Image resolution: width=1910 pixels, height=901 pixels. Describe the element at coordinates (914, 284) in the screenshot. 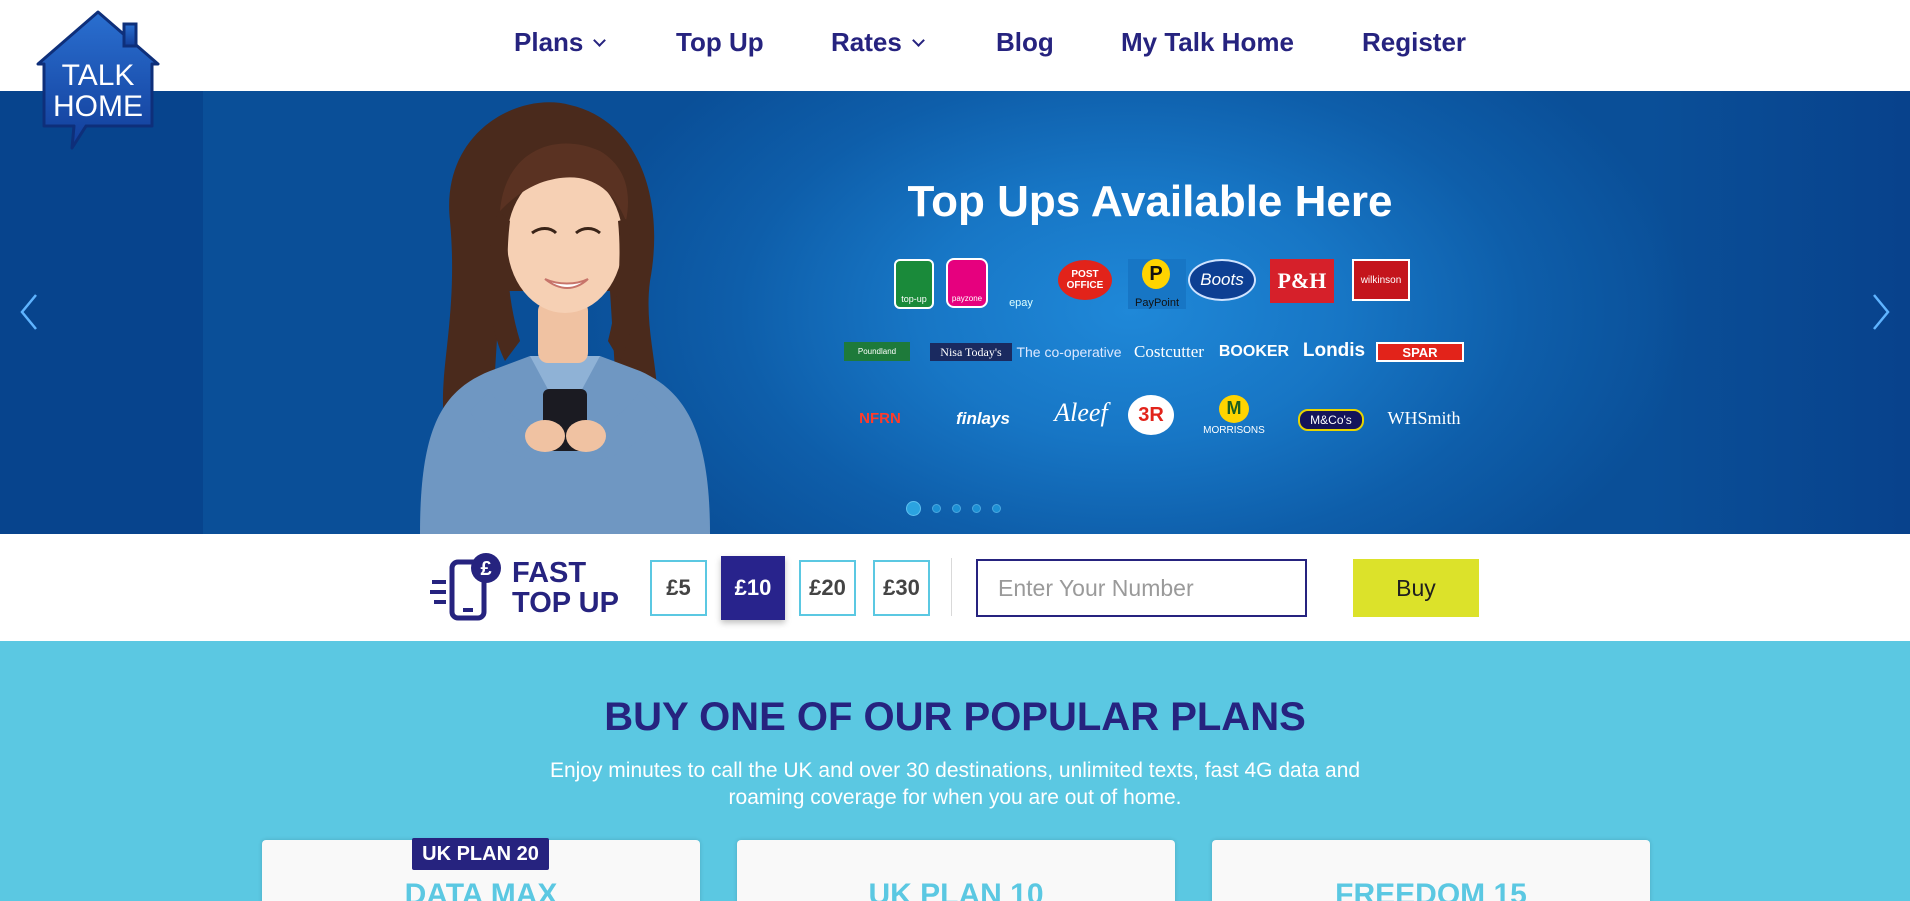

I see `retailer-top-up-logo: top-up` at that location.